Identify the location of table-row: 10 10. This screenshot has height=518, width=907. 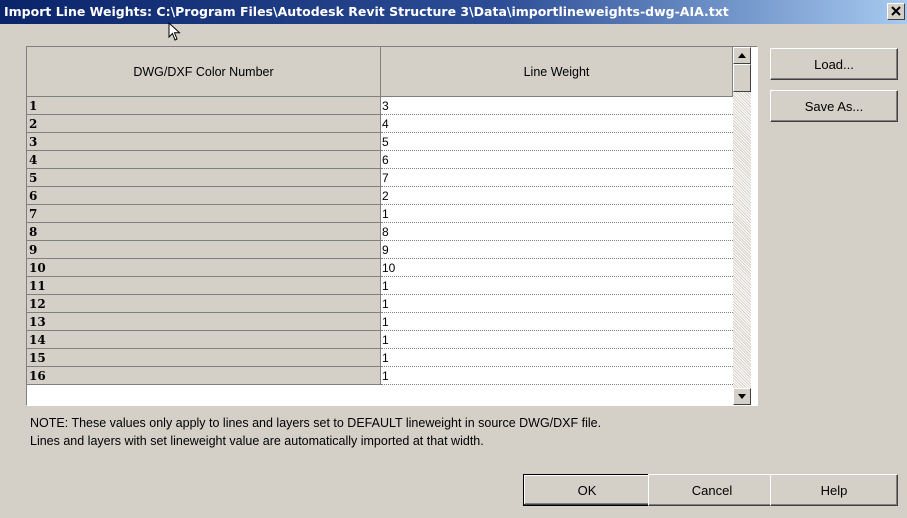
(380, 268).